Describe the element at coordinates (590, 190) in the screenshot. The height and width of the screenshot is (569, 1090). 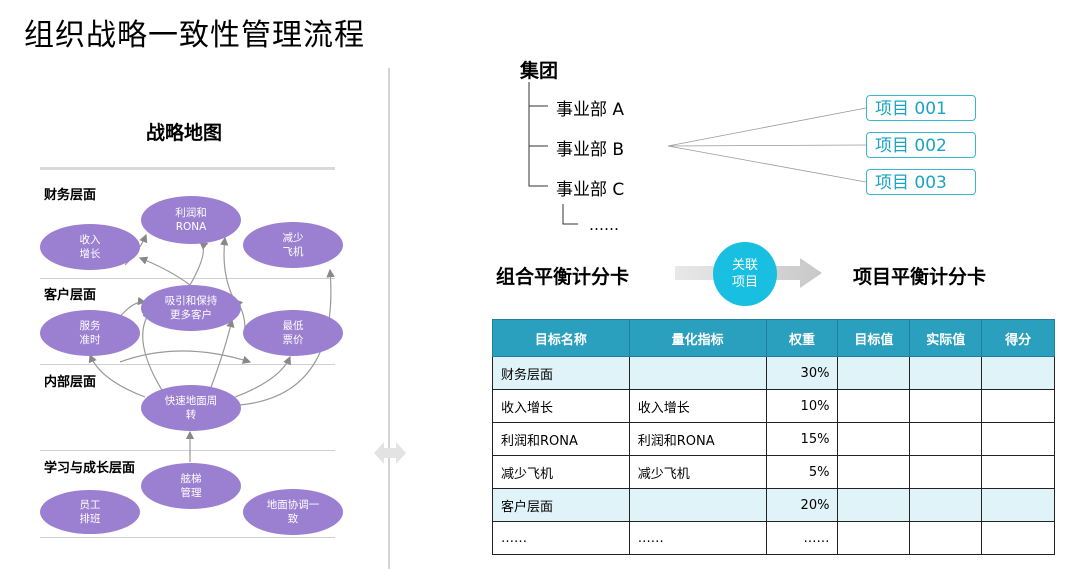
I see `division-c: 事业部 C` at that location.